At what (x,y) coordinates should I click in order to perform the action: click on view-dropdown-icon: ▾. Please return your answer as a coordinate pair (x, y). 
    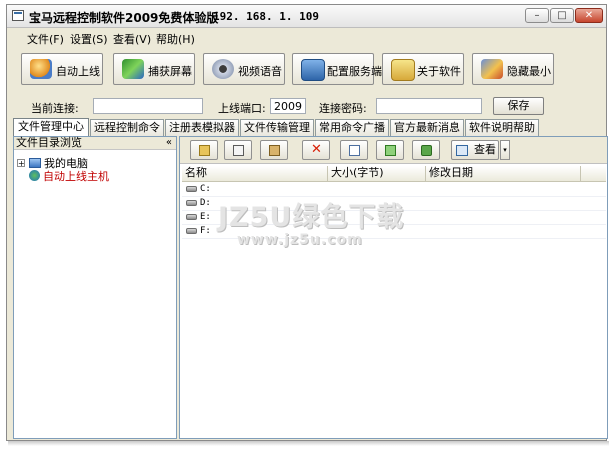
    Looking at the image, I should click on (505, 150).